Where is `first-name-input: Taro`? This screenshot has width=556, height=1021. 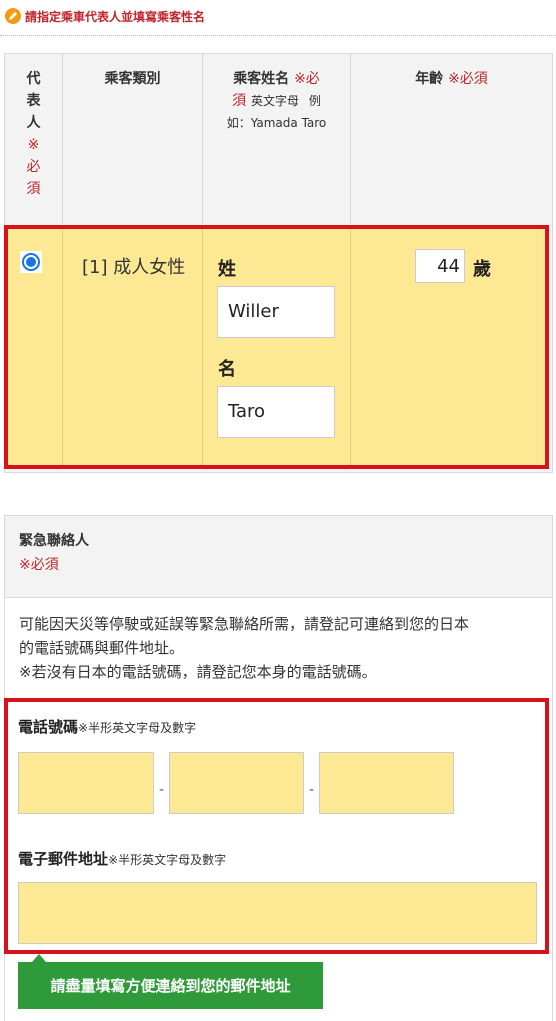
first-name-input: Taro is located at coordinates (276, 412).